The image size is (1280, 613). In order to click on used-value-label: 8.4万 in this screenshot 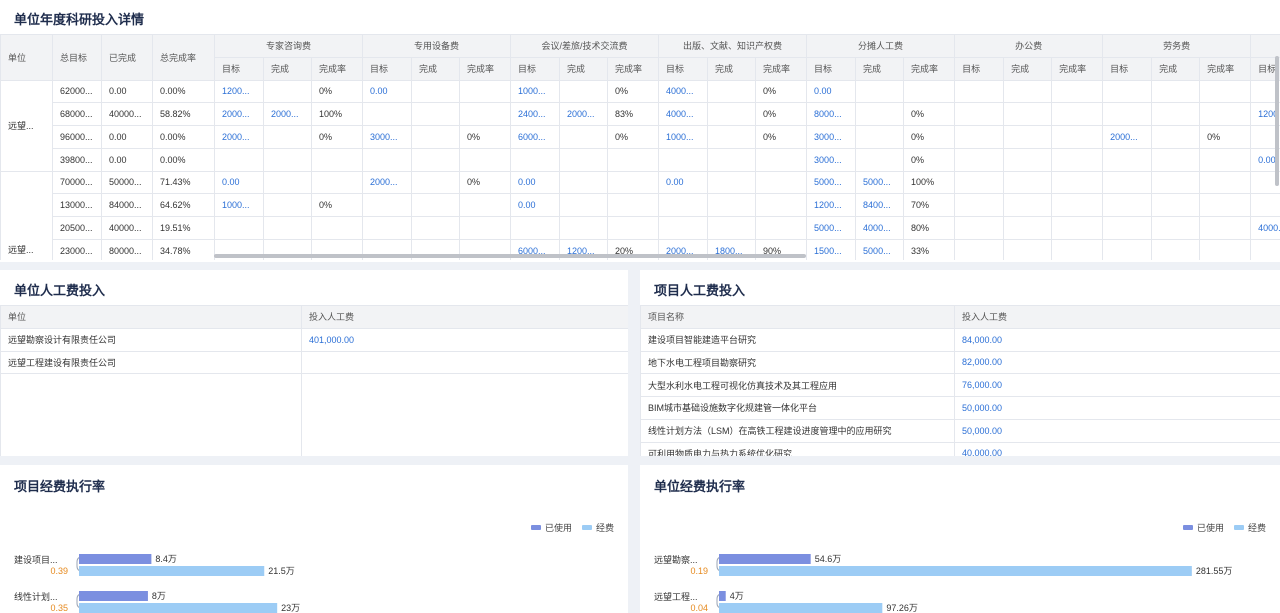, I will do `click(166, 559)`.